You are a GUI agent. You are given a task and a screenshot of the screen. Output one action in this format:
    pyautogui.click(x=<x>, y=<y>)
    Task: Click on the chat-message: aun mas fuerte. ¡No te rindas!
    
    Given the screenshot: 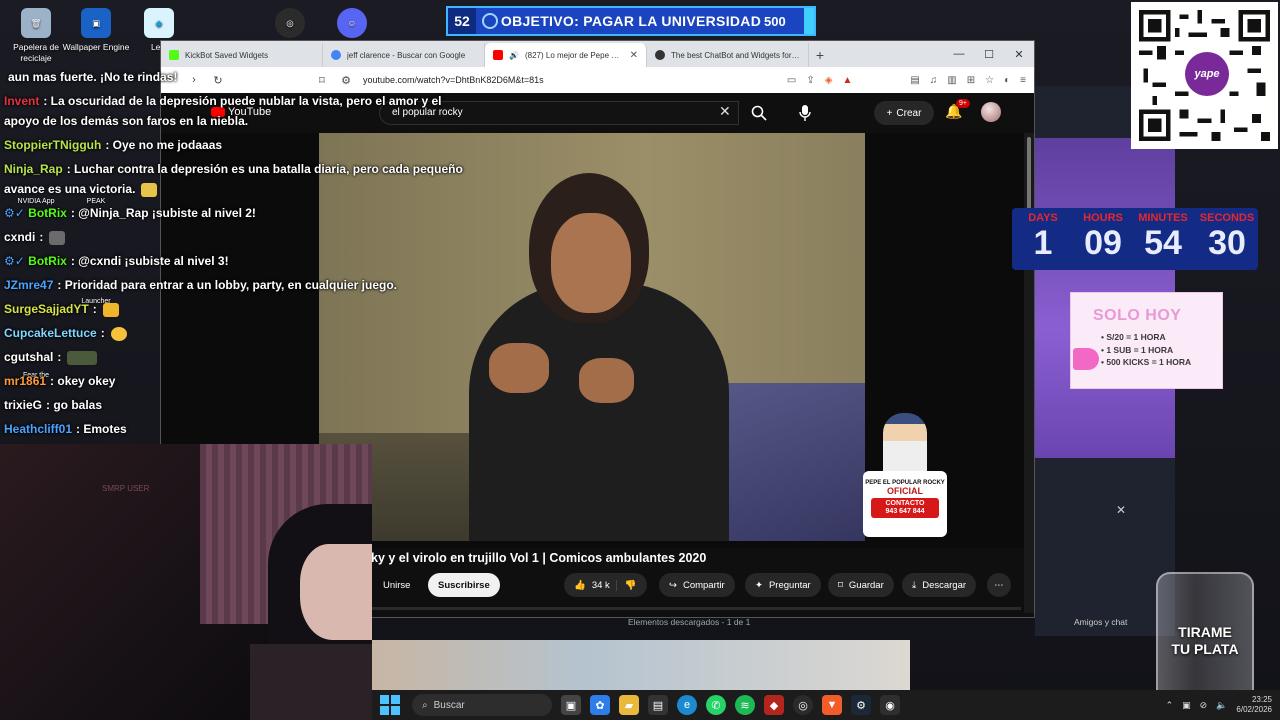 What is the action you would take?
    pyautogui.click(x=93, y=77)
    